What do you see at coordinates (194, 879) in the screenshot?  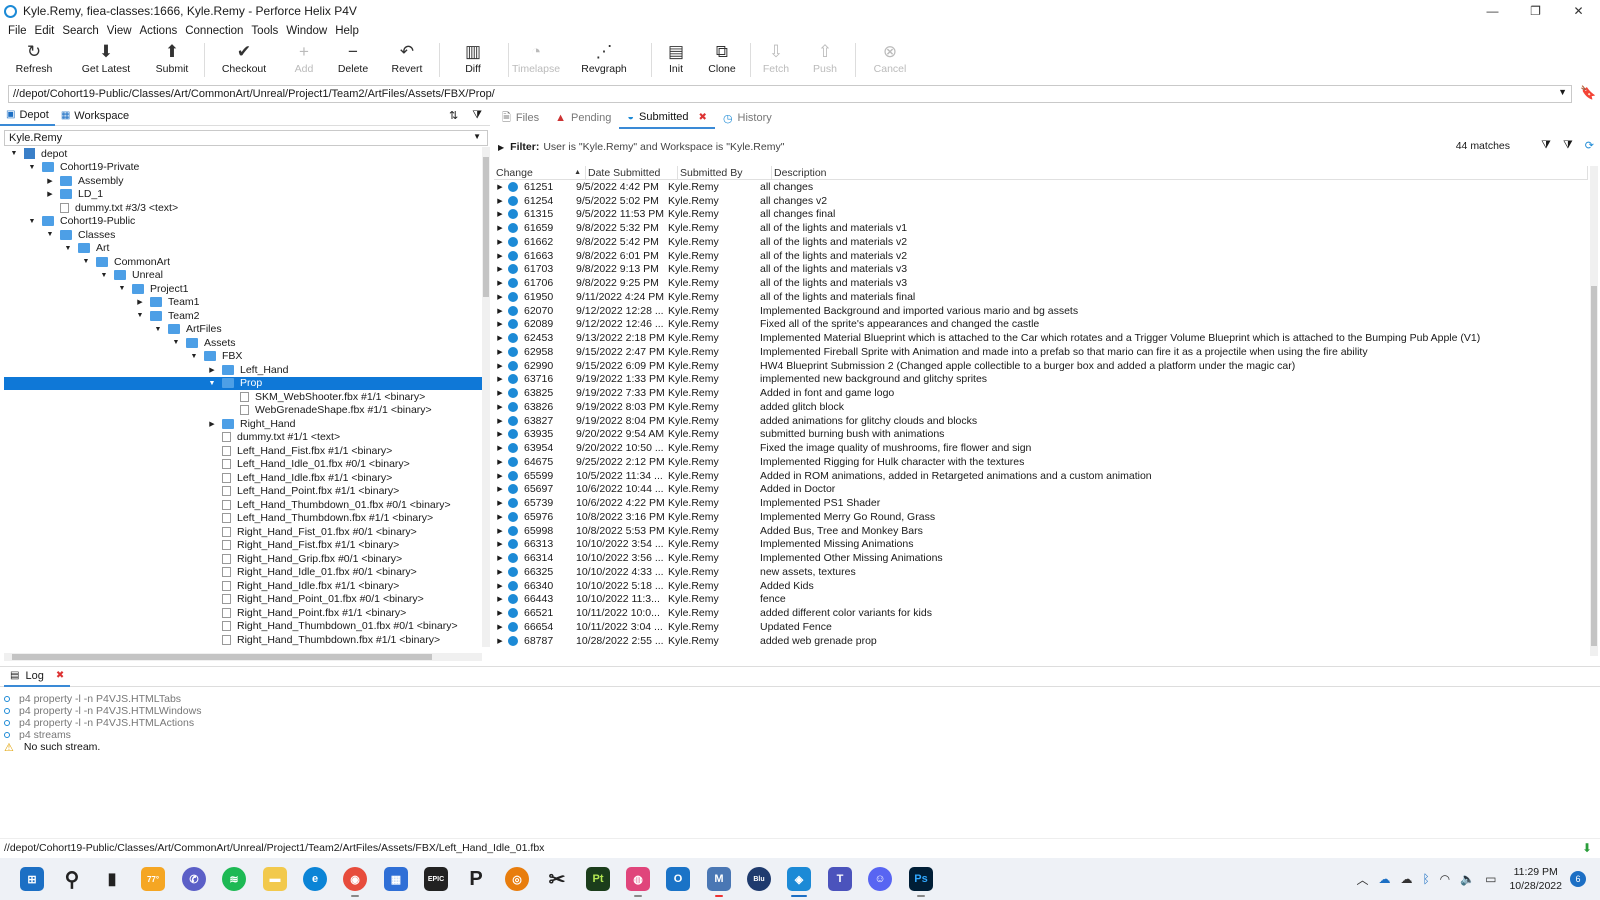 I see `chat-icon: ✆` at bounding box center [194, 879].